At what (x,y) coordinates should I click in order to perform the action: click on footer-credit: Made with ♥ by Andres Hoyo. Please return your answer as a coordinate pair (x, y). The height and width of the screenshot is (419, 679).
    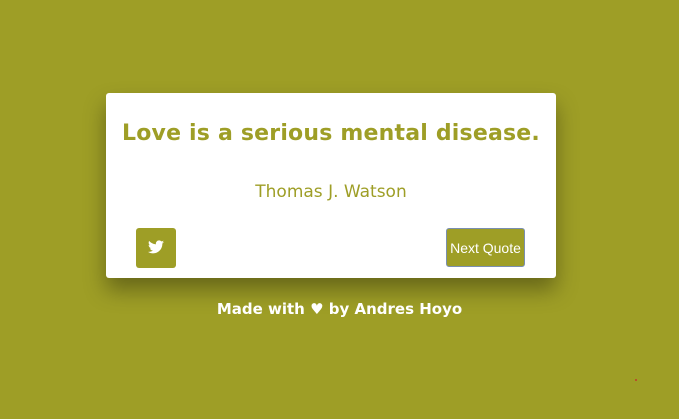
    Looking at the image, I should click on (339, 309).